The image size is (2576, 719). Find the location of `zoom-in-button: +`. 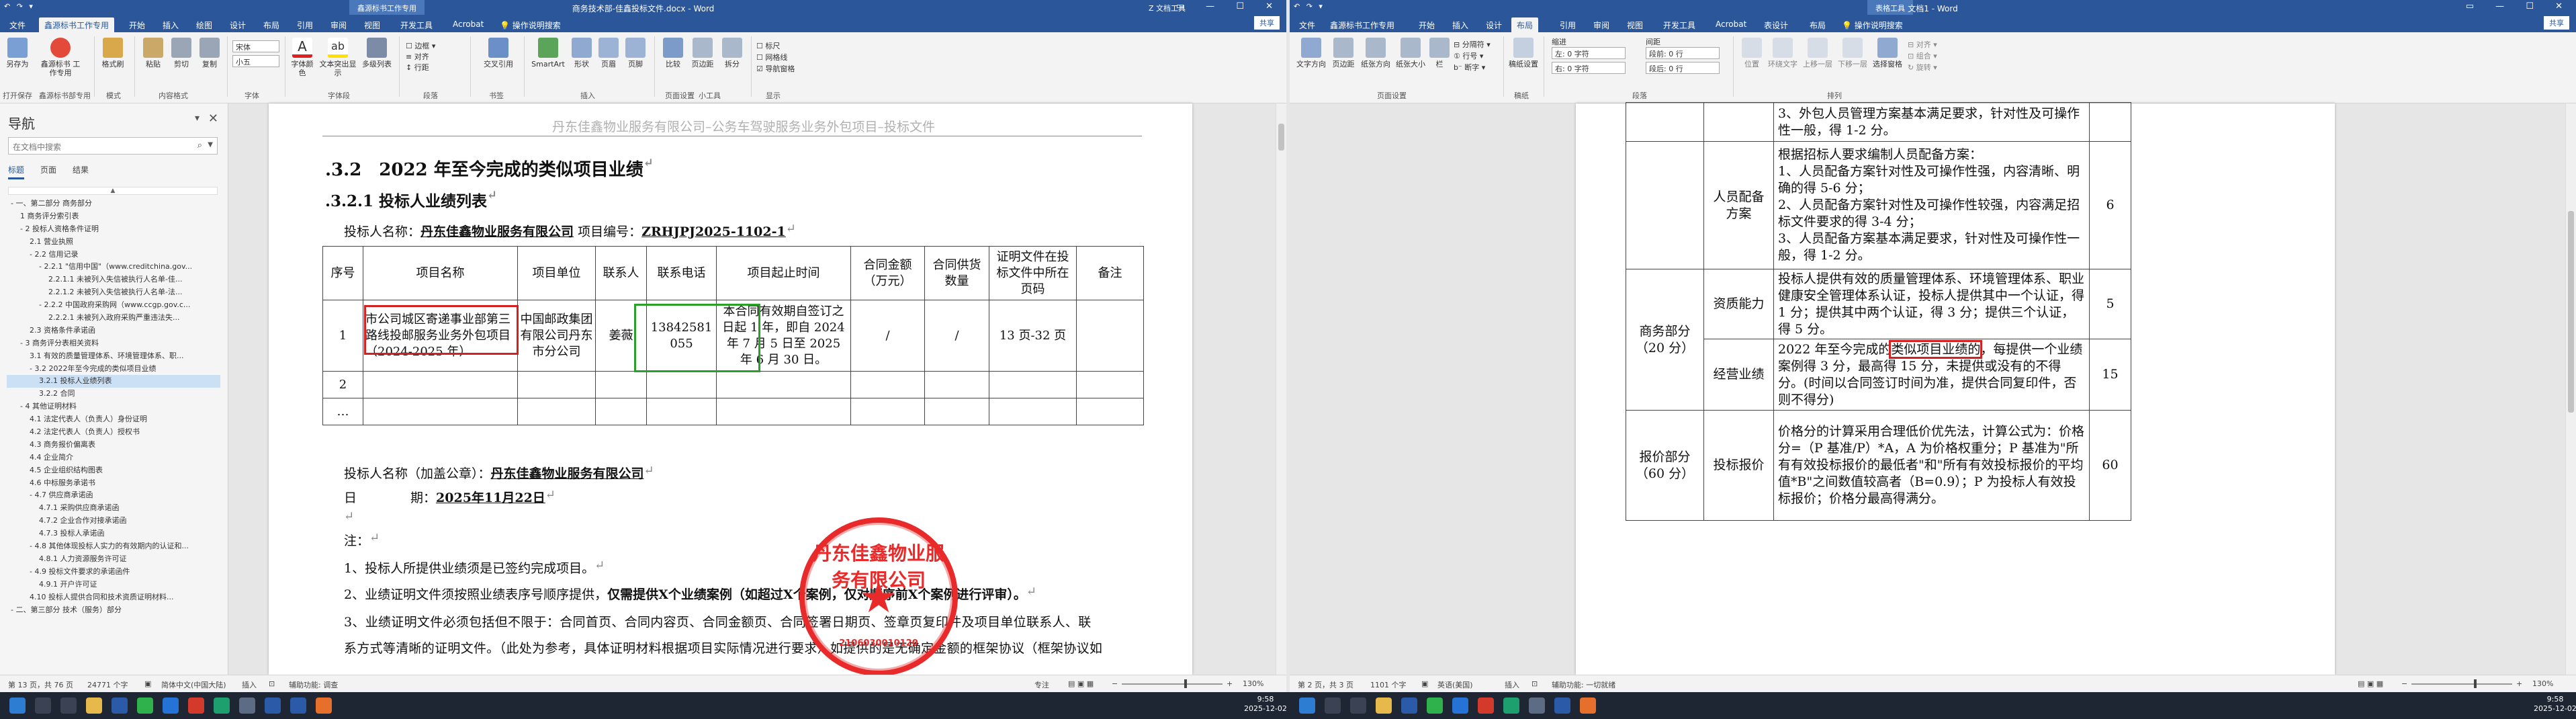

zoom-in-button: + is located at coordinates (2519, 683).